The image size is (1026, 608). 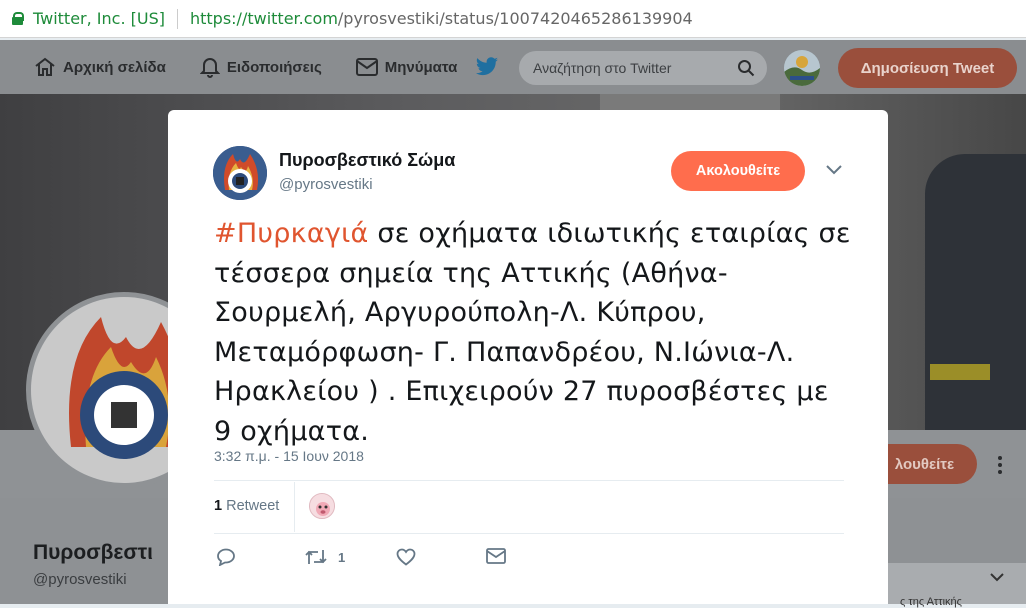 I want to click on profile-handle: @pyrosvestiki, so click(x=80, y=579).